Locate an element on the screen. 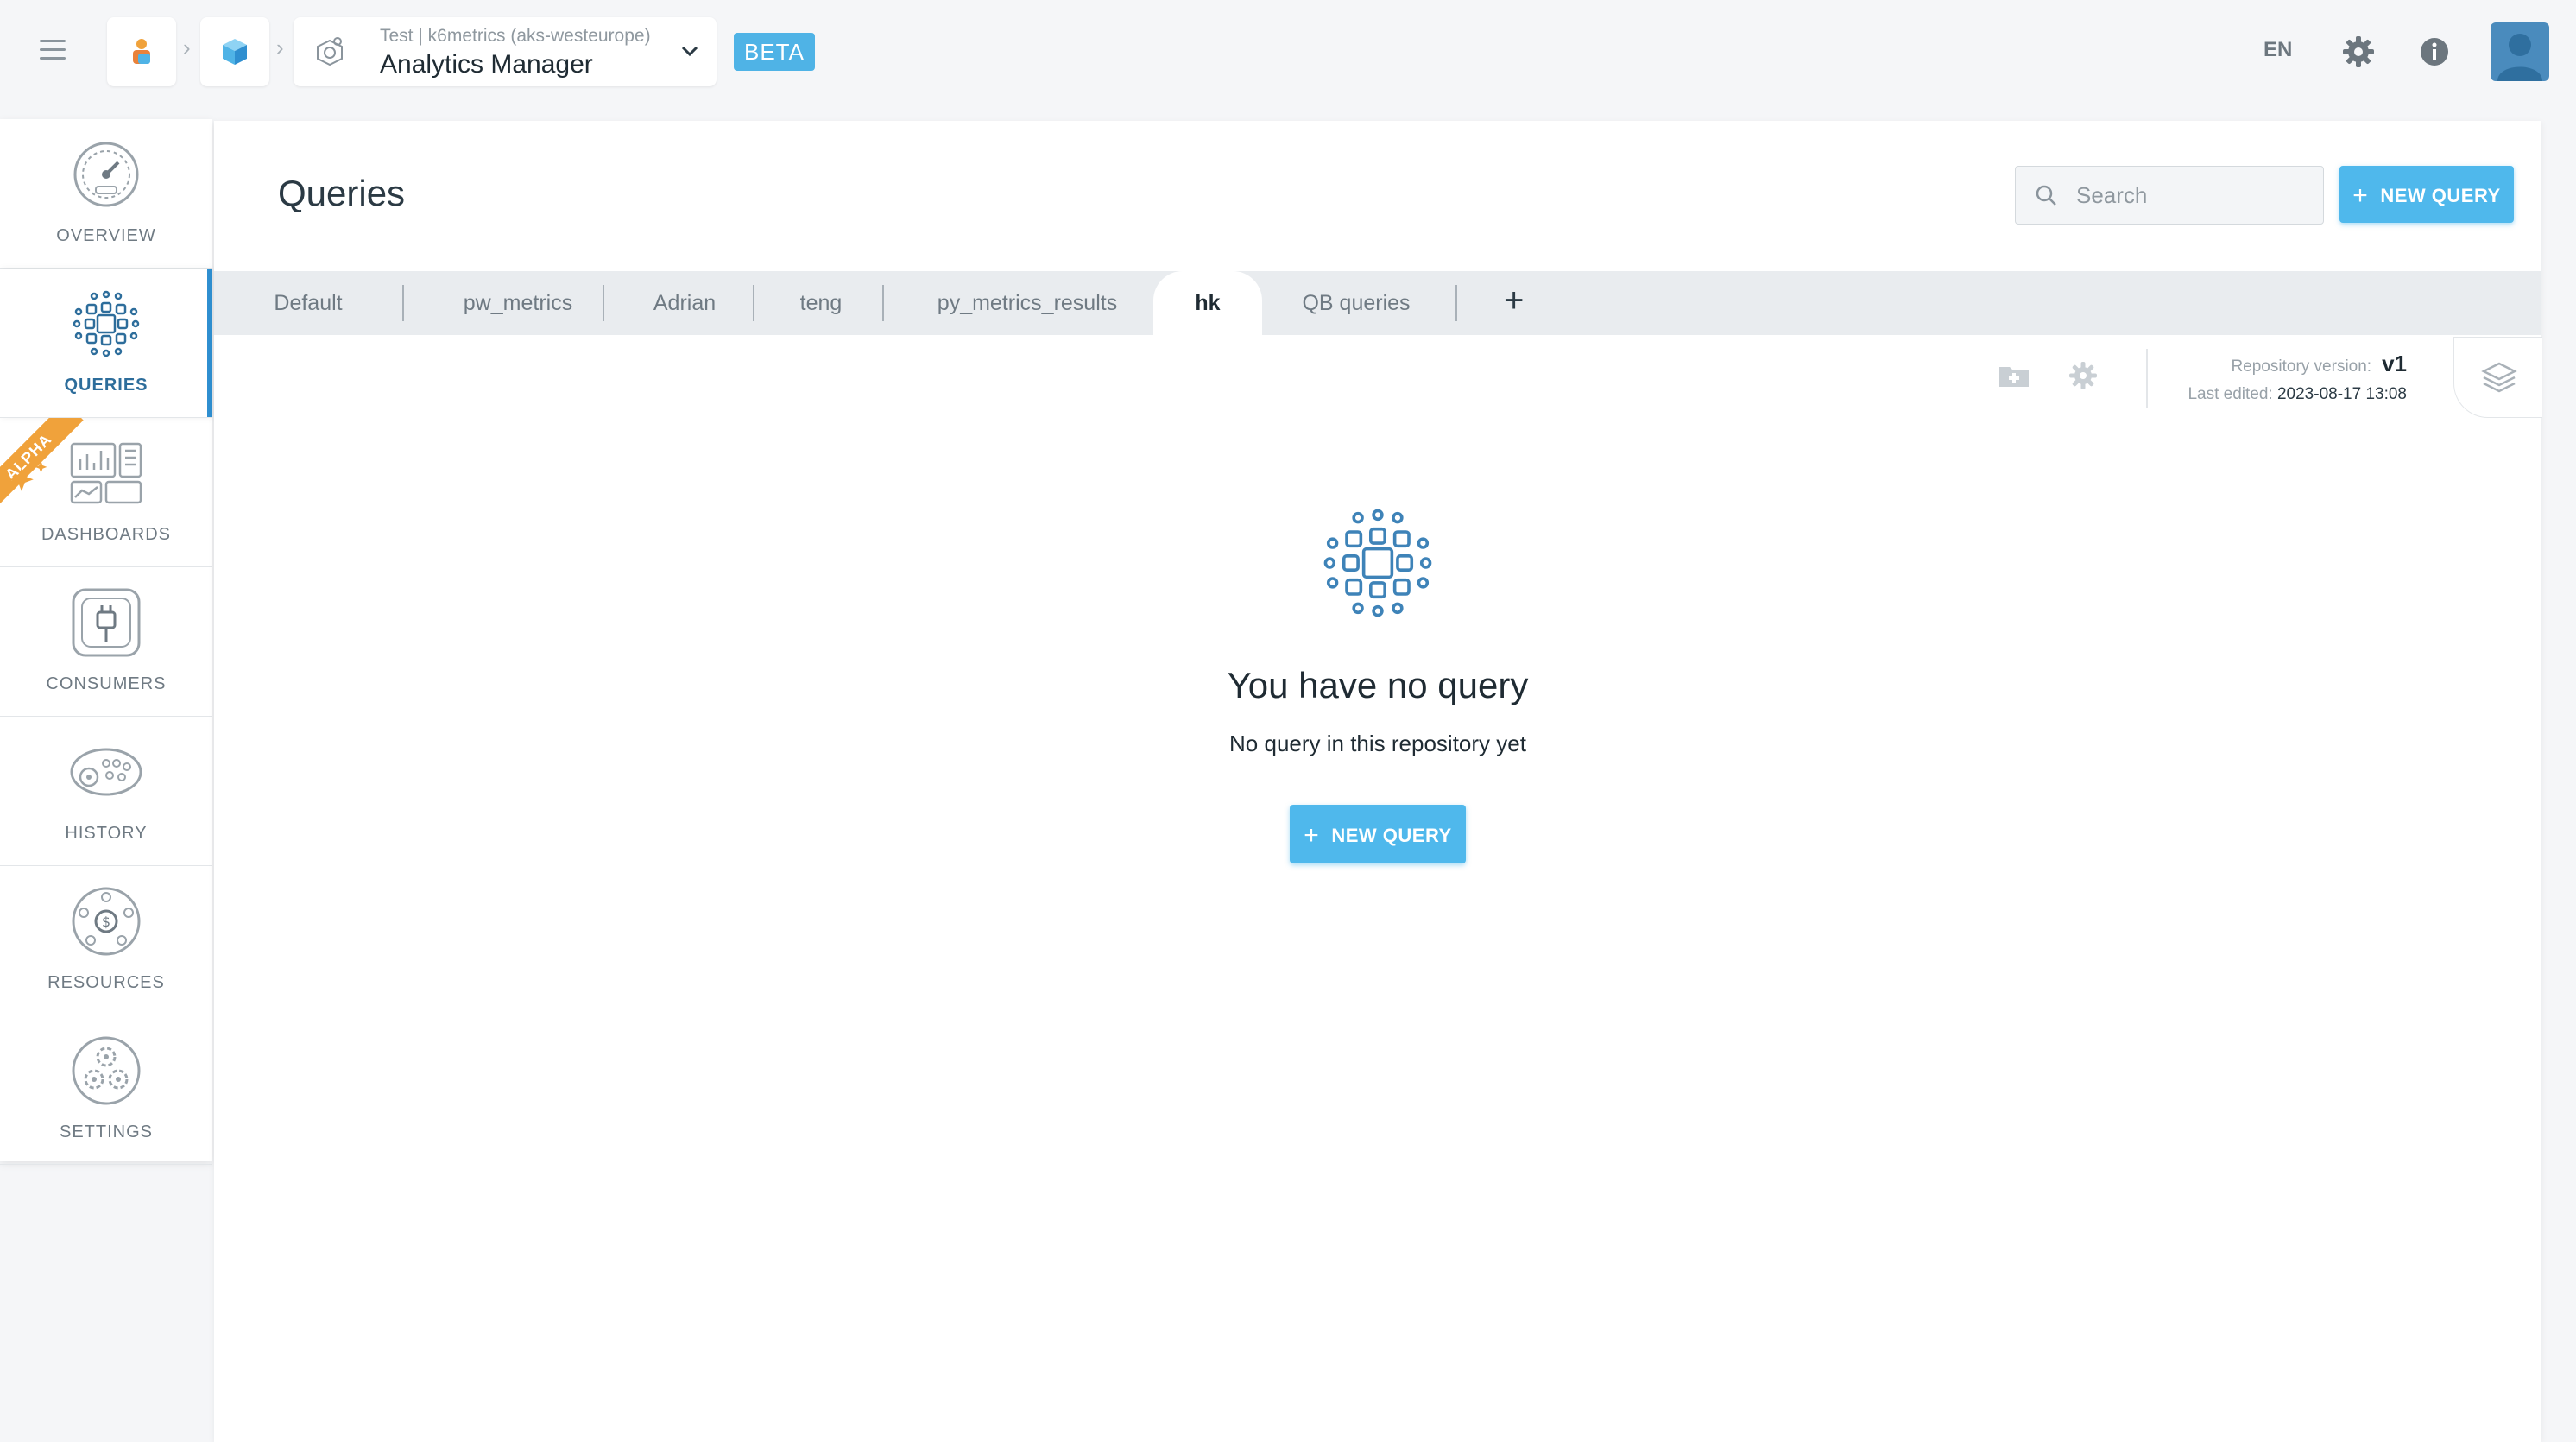 Image resolution: width=2576 pixels, height=1442 pixels. last-edited: Last edited: 2023-08-17 13:08 is located at coordinates (2297, 394).